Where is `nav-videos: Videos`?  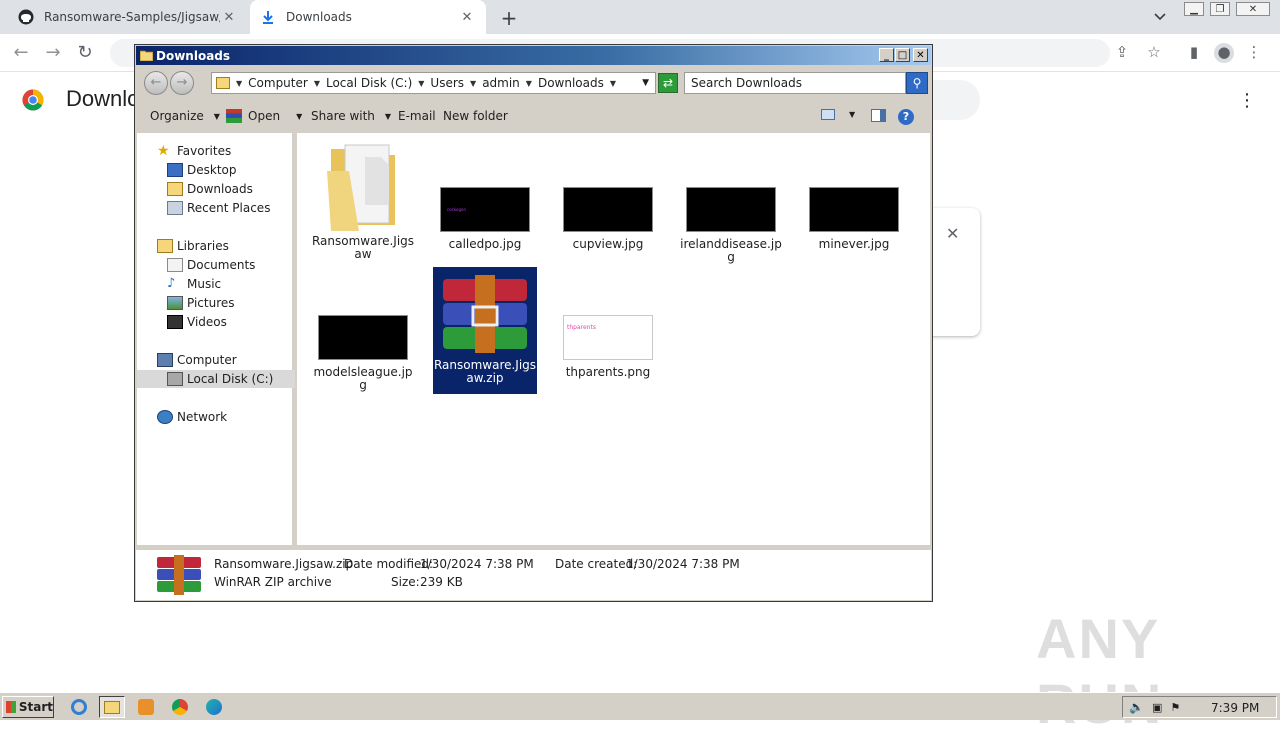
nav-videos: Videos is located at coordinates (197, 322).